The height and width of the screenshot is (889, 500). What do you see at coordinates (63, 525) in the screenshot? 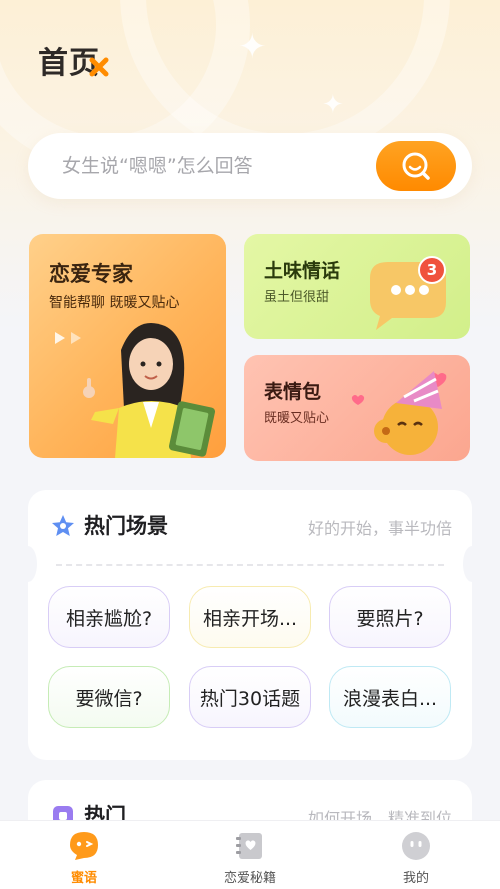
I see `star-icon` at bounding box center [63, 525].